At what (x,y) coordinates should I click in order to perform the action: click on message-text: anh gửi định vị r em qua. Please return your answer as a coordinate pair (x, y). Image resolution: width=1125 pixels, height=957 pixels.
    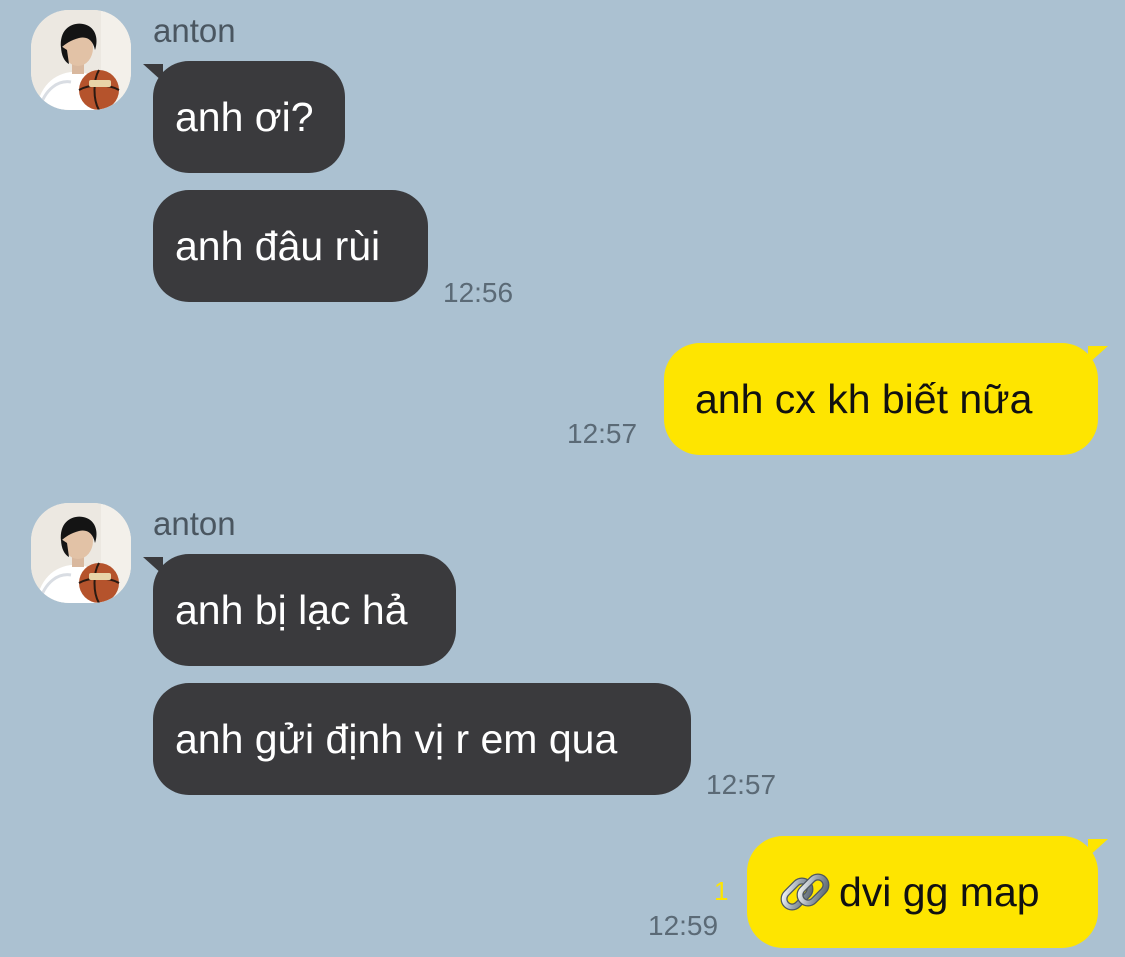
    Looking at the image, I should click on (396, 738).